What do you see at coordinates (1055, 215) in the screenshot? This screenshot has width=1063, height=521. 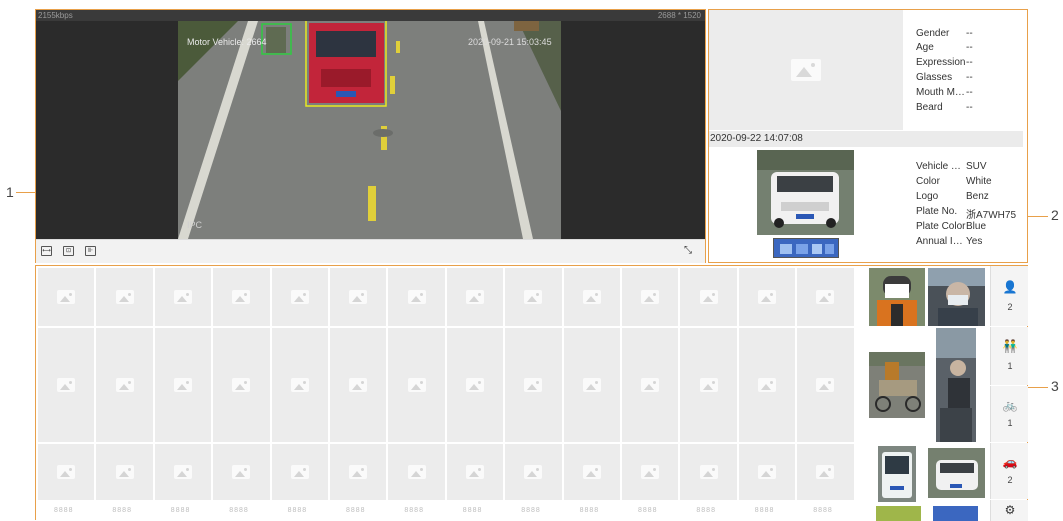 I see `callout-2: 2` at bounding box center [1055, 215].